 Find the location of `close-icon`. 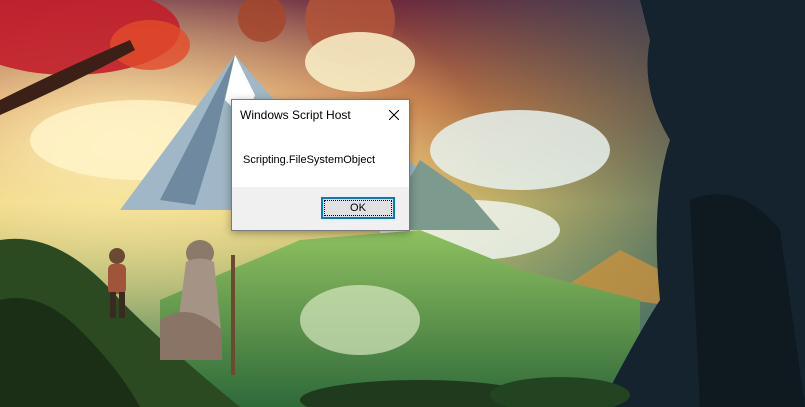

close-icon is located at coordinates (394, 115).